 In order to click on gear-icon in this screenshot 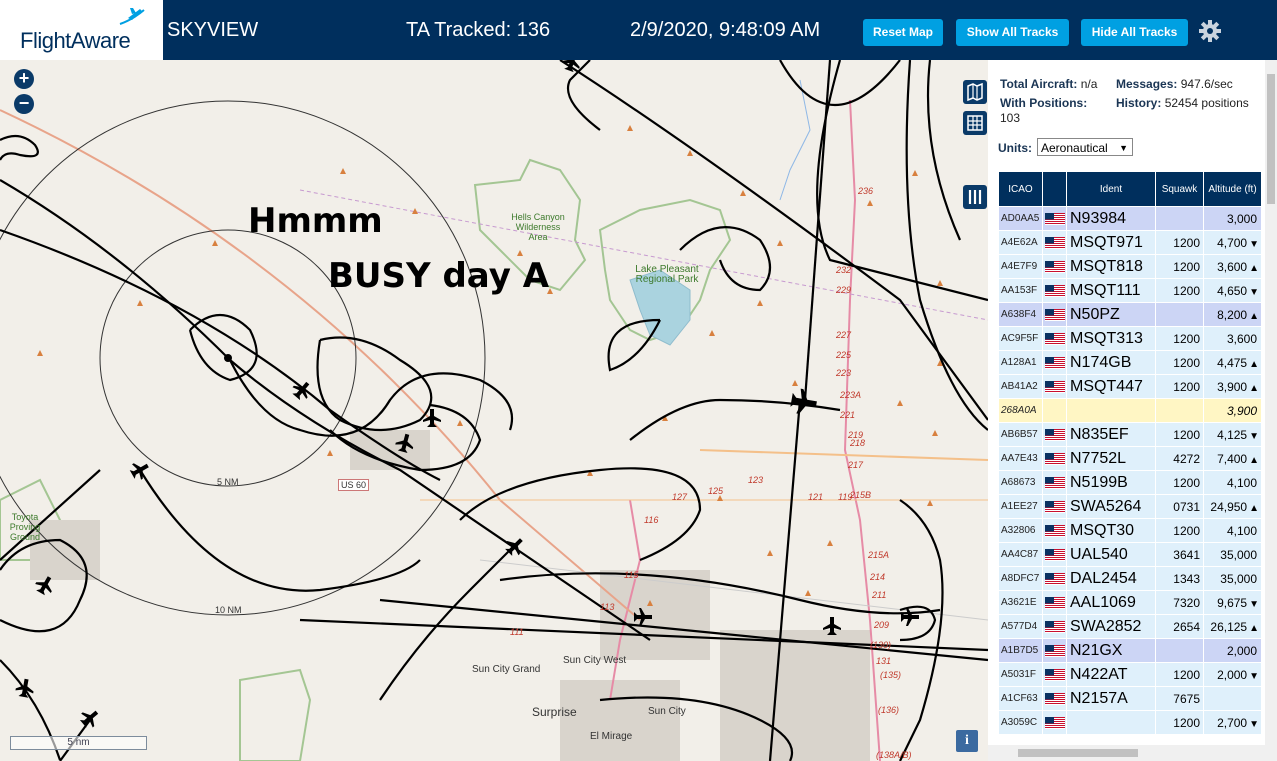, I will do `click(1210, 31)`.